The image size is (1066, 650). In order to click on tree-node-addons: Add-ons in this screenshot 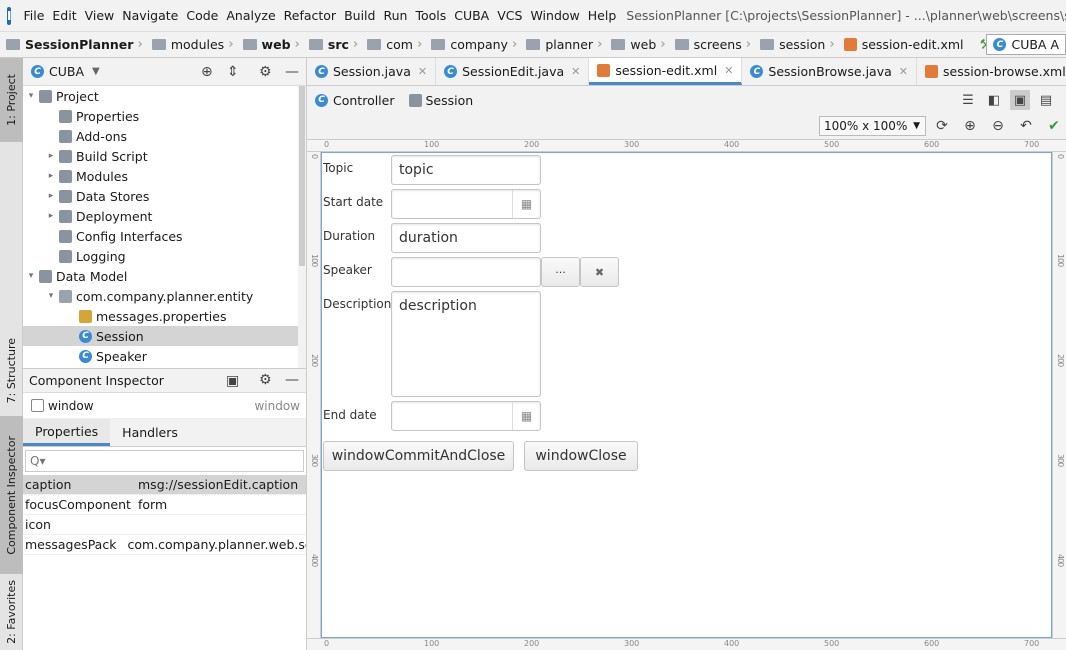, I will do `click(164, 136)`.